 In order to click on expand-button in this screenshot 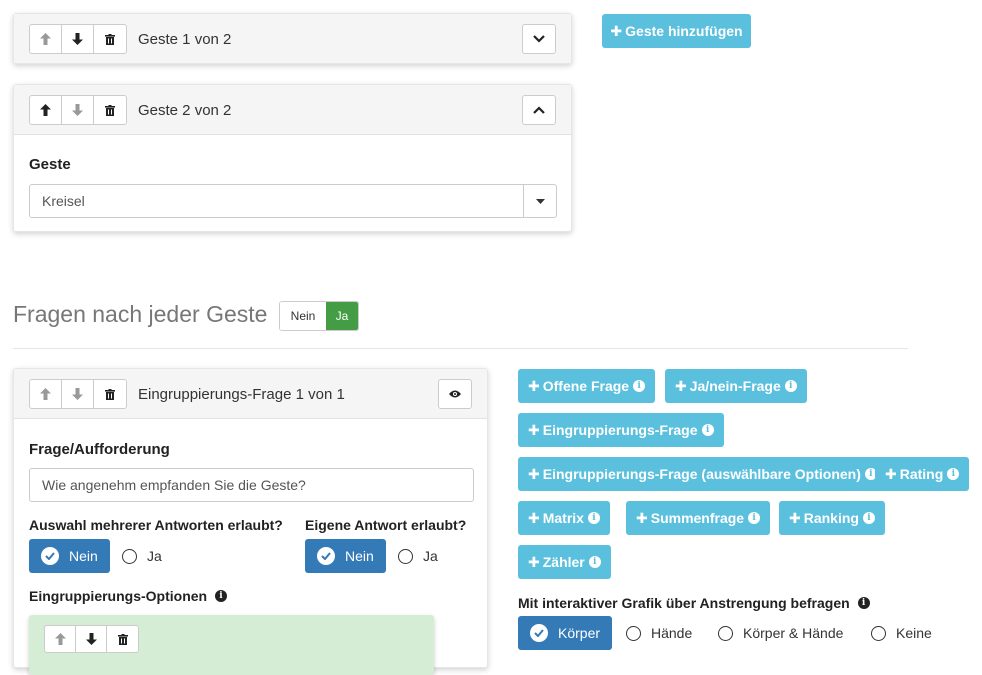, I will do `click(539, 39)`.